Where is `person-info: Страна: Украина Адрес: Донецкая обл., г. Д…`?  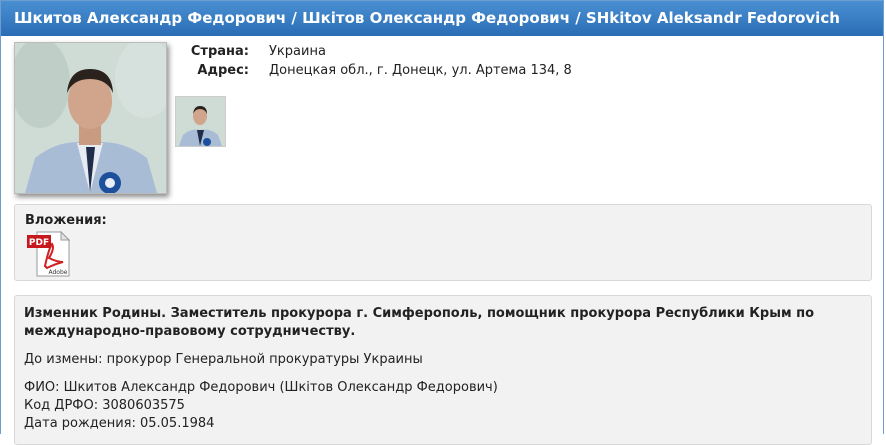 person-info: Страна: Украина Адрес: Донецкая обл., г. Д… is located at coordinates (376, 61).